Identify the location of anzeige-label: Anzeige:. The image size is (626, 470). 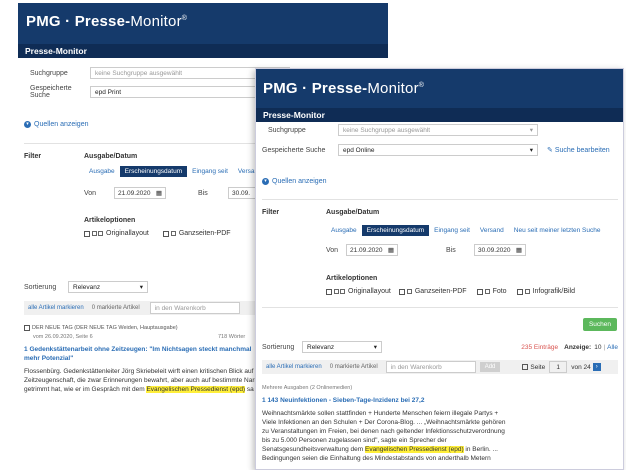
(578, 347).